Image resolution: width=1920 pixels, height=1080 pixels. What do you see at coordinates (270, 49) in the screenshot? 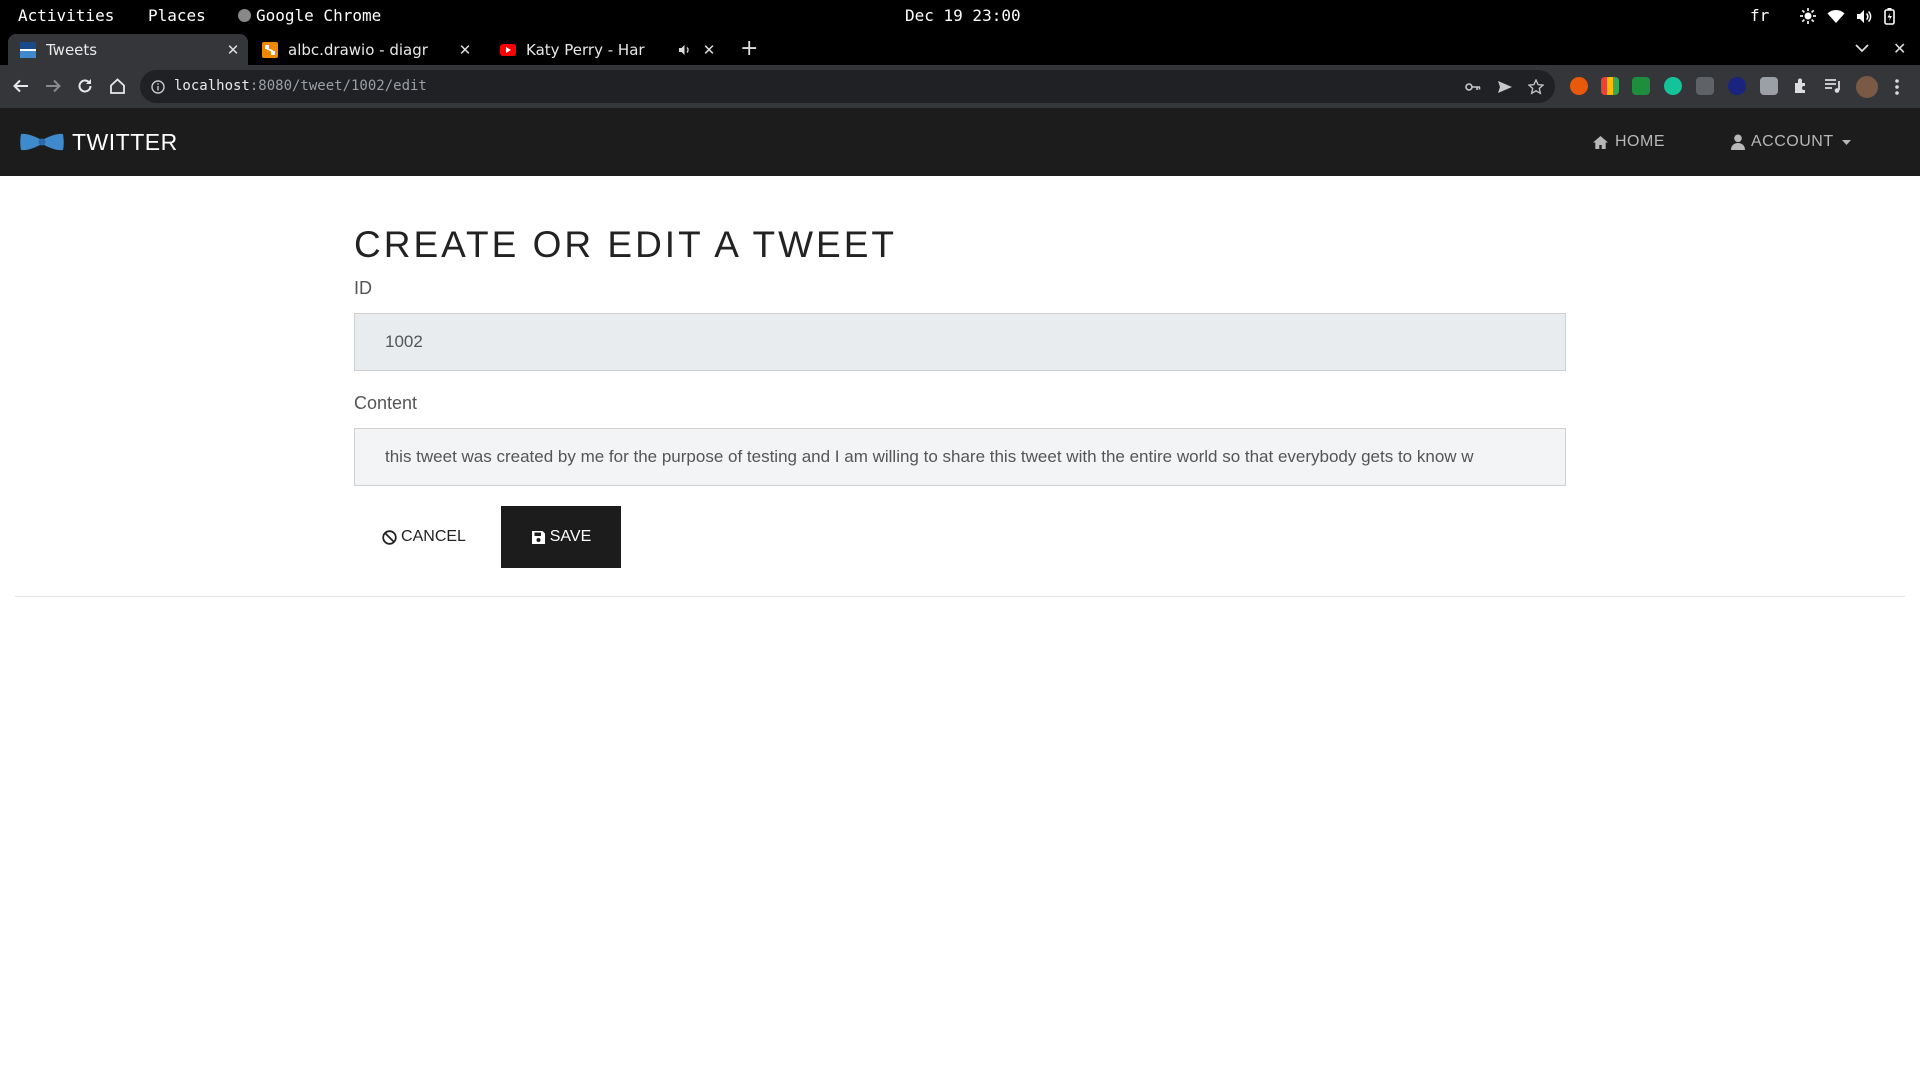
I see `drawio-favicon-icon` at bounding box center [270, 49].